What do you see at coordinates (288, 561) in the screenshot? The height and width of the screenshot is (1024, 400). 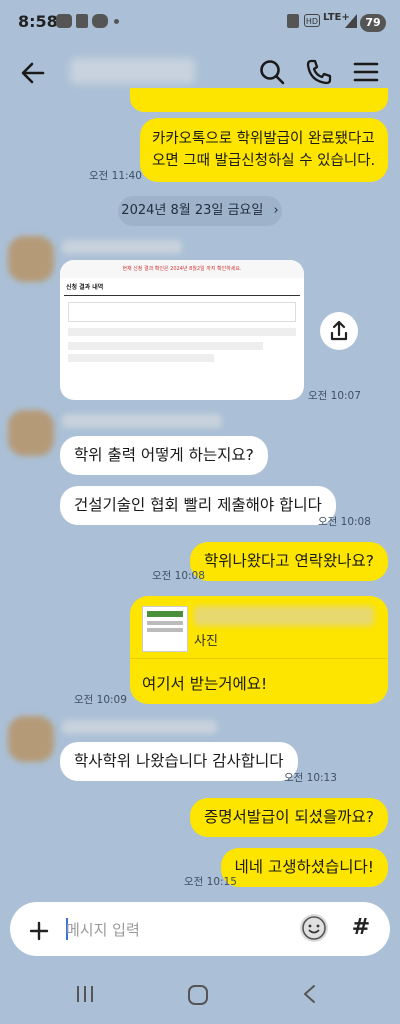 I see `message-bubble: 학위나왔다고 연락왔나요?` at bounding box center [288, 561].